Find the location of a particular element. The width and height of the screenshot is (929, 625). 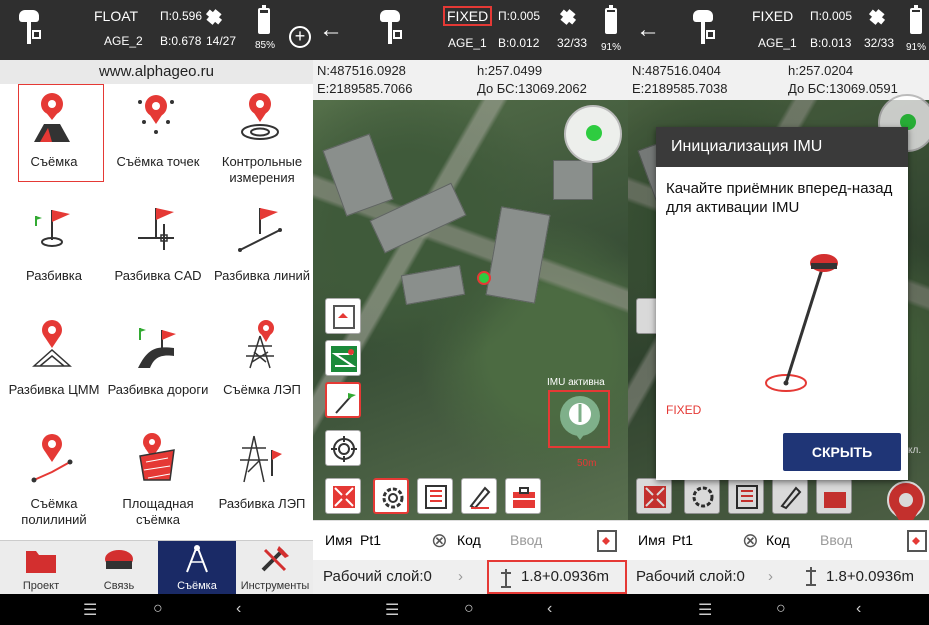

hide-button: СКРЫТЬ is located at coordinates (842, 452).